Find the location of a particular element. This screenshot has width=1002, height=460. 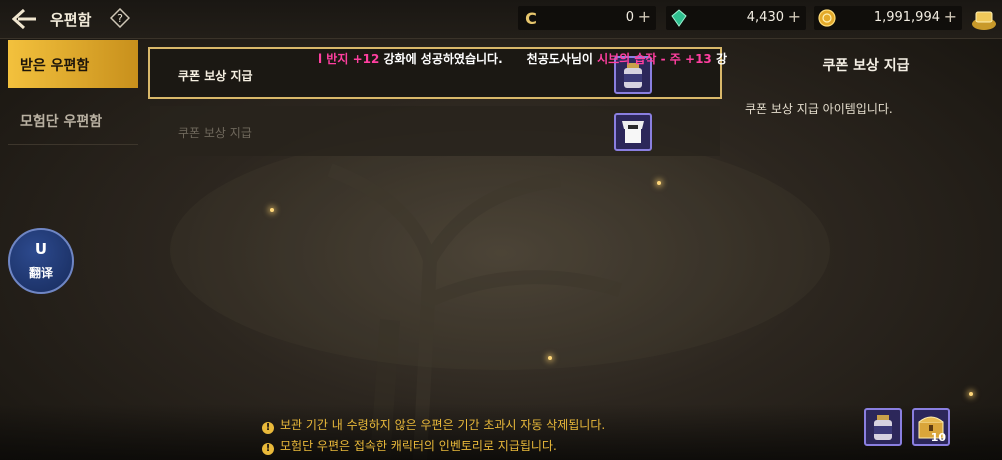

reward-quantity: 10 is located at coordinates (938, 437).